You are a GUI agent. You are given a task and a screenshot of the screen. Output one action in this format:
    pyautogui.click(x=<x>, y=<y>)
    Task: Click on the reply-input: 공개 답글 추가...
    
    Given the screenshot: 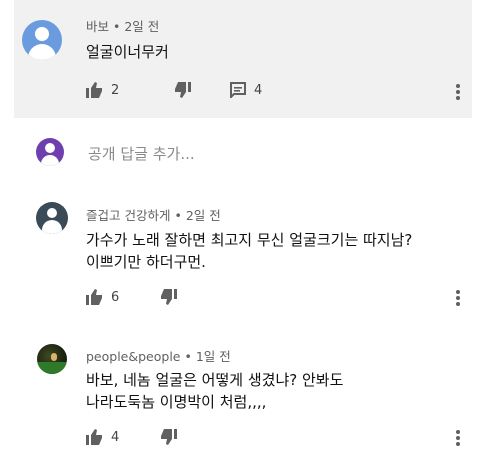 What is the action you would take?
    pyautogui.click(x=141, y=153)
    